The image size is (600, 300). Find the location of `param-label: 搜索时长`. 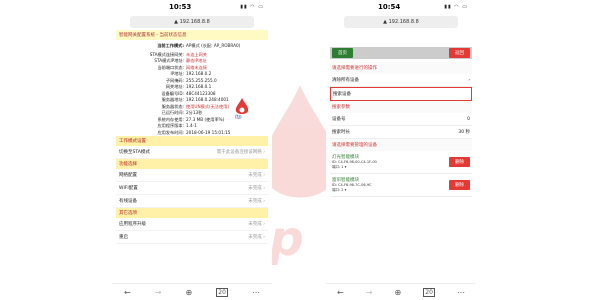

param-label: 搜索时长 is located at coordinates (341, 132).